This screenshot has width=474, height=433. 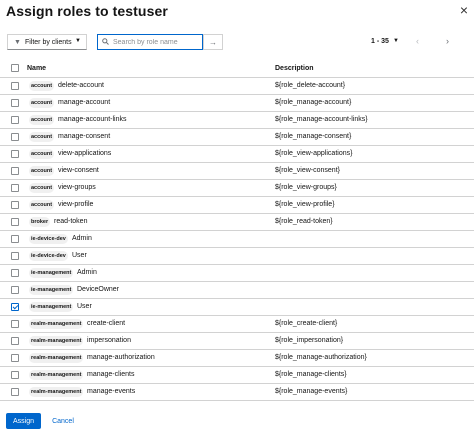 What do you see at coordinates (314, 153) in the screenshot?
I see `role-description: ${role_view-applications}` at bounding box center [314, 153].